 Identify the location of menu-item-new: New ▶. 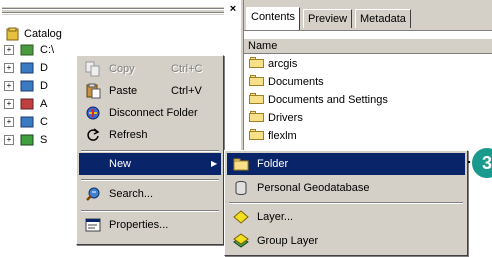
(150, 164).